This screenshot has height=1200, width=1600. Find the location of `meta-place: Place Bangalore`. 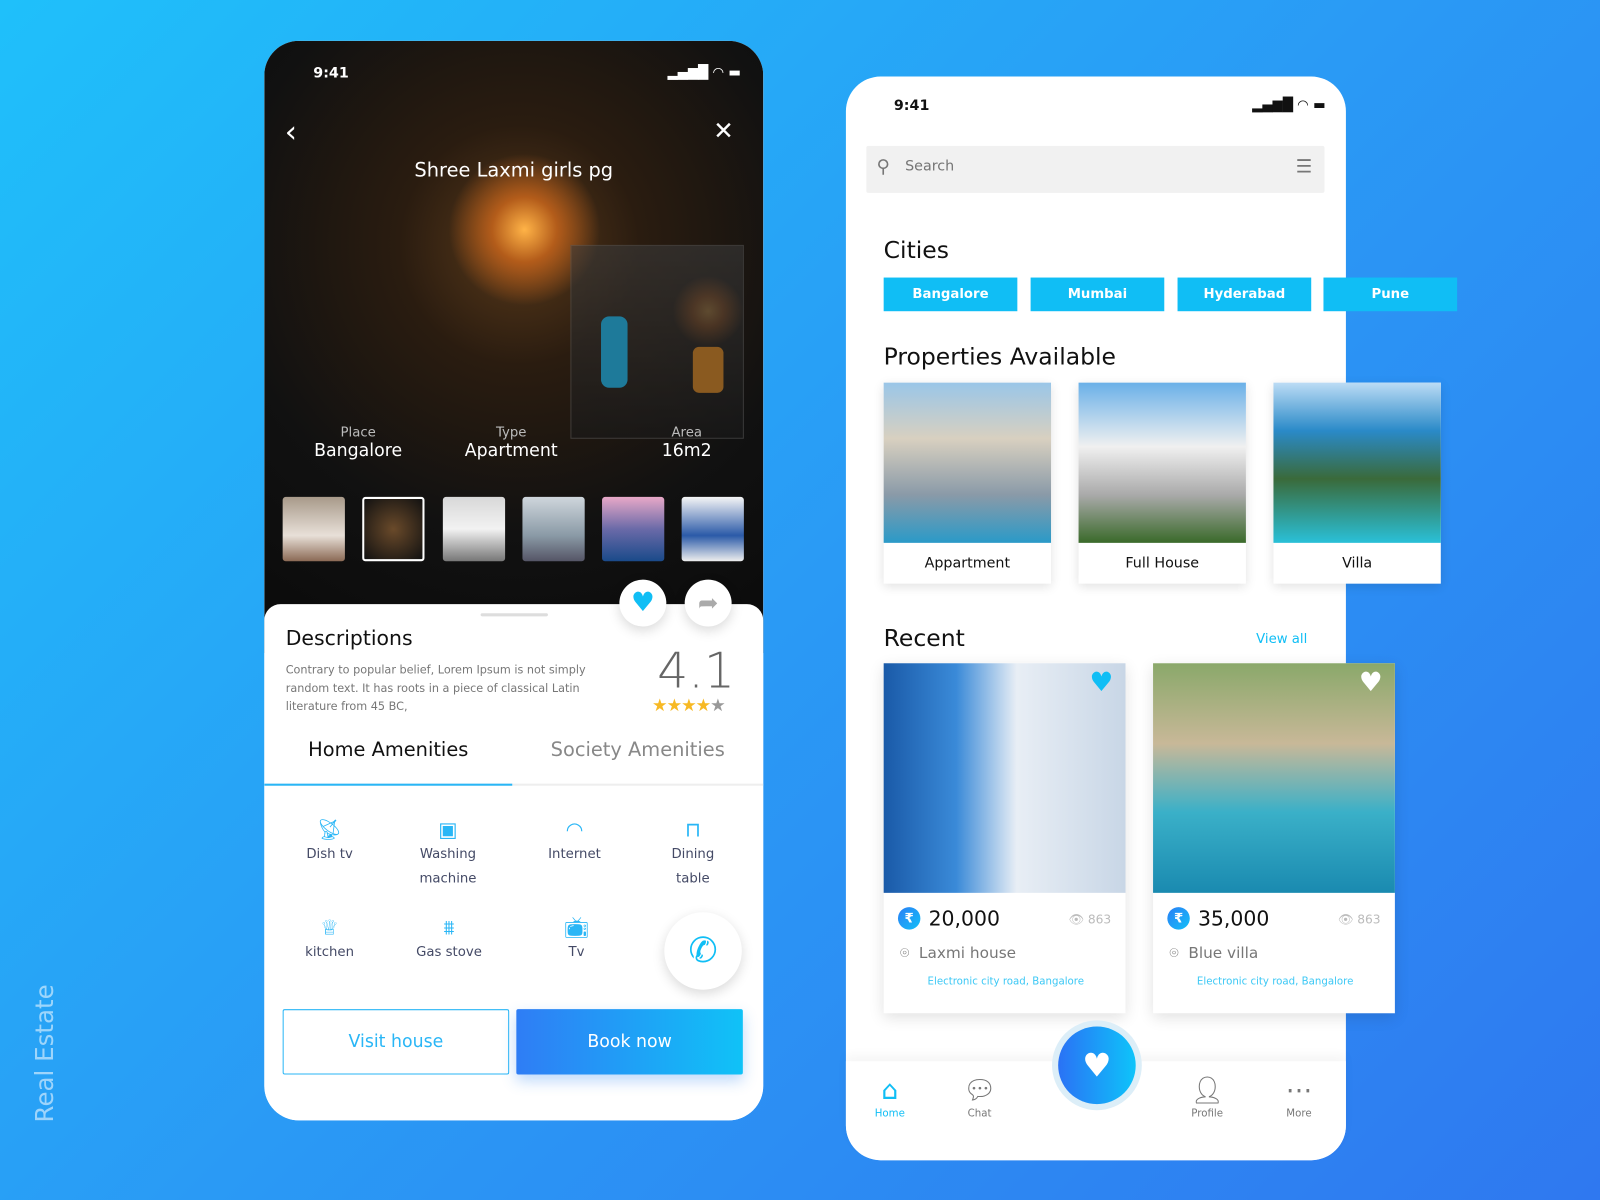

meta-place: Place Bangalore is located at coordinates (358, 444).